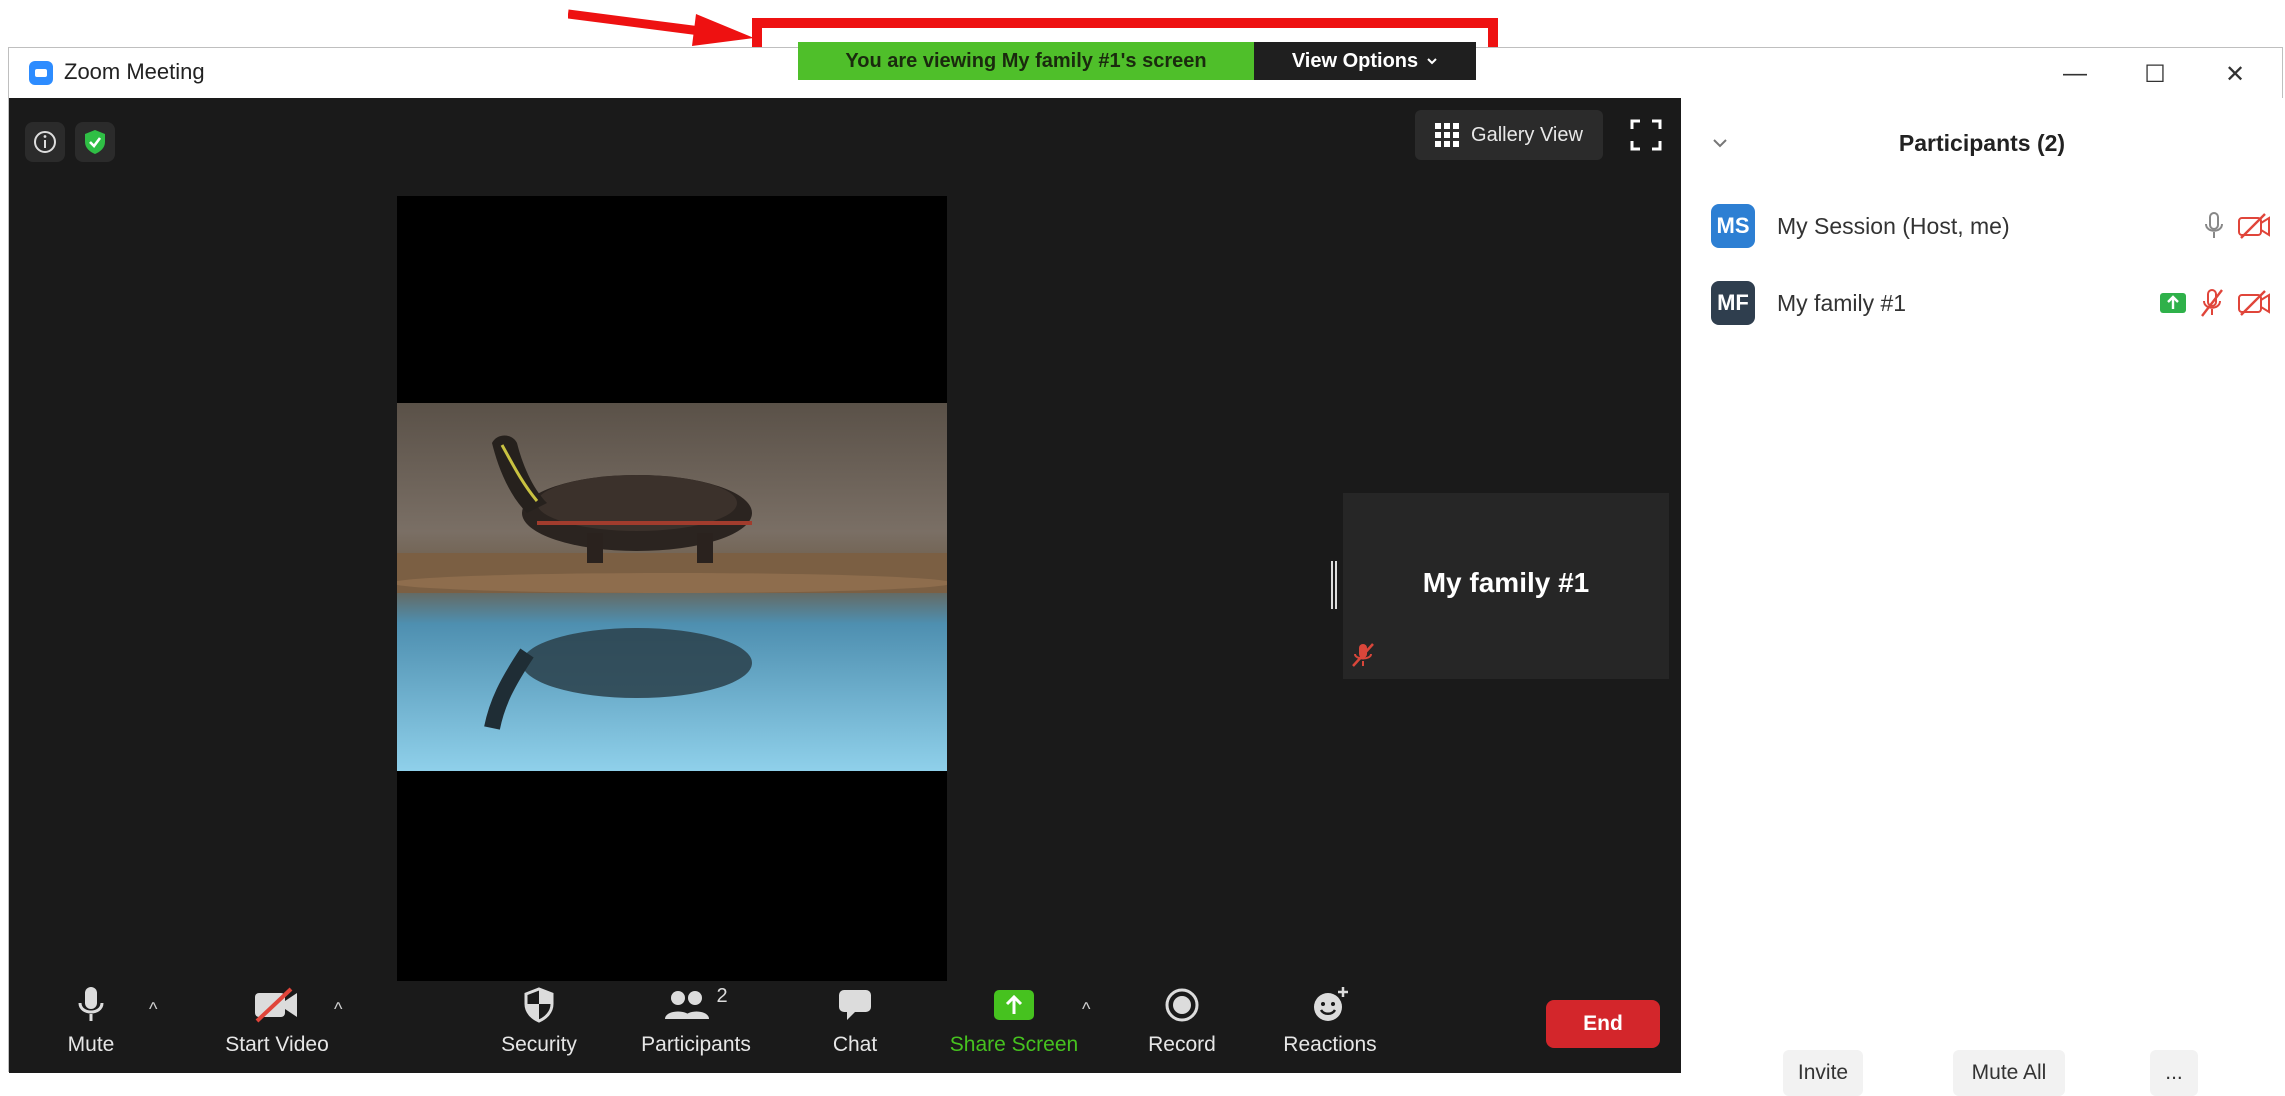 Image resolution: width=2285 pixels, height=1096 pixels. I want to click on fullscreen-icon, so click(1646, 135).